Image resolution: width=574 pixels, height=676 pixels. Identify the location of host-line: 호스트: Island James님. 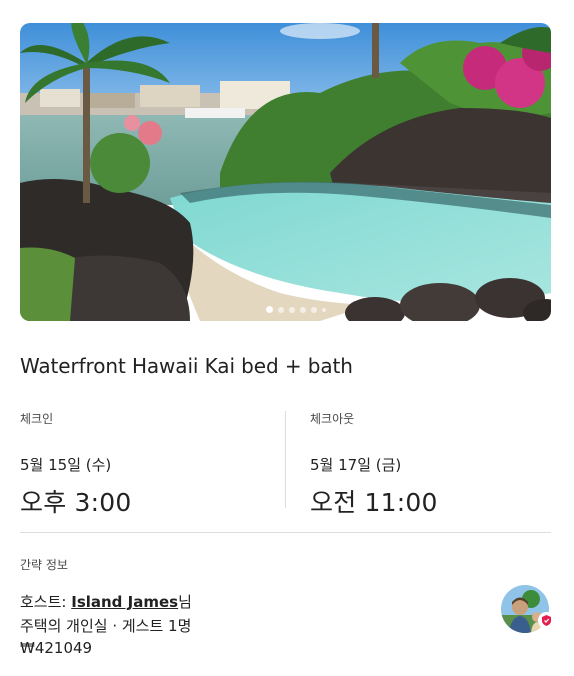
(106, 601).